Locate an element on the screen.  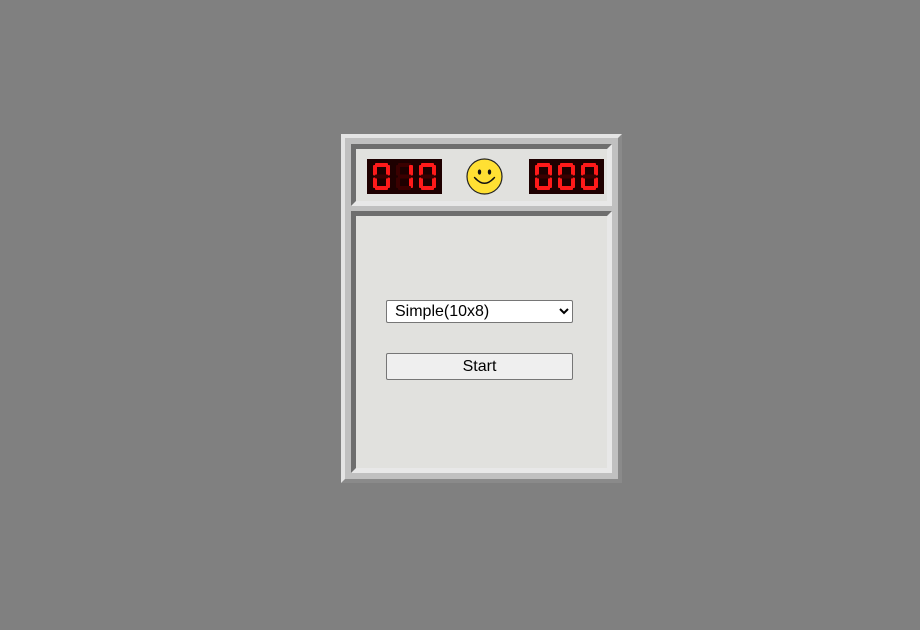
difficulty-select: Simple(10x8) is located at coordinates (479, 311).